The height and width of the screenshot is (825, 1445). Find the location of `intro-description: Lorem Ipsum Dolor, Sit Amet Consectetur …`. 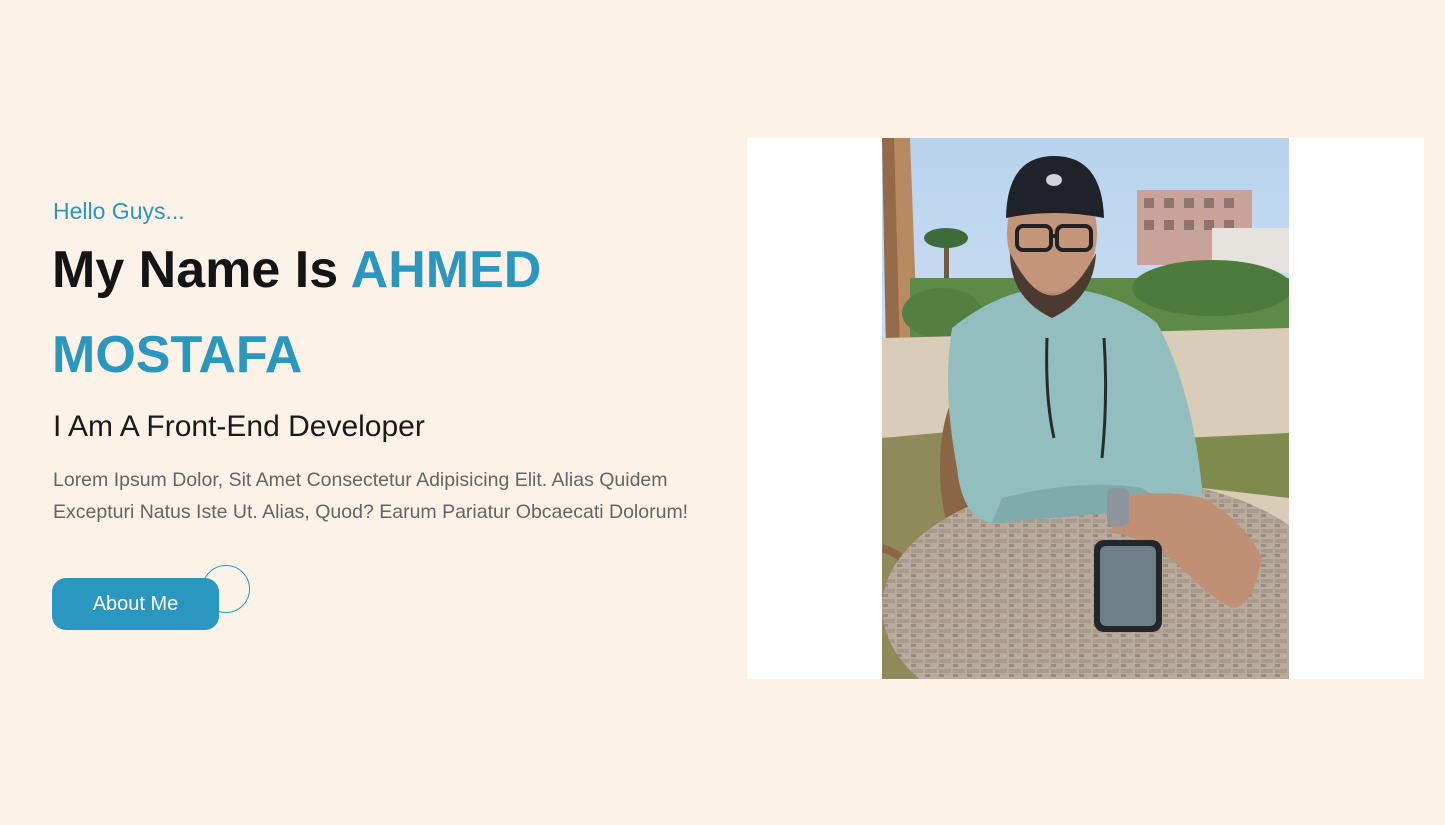

intro-description: Lorem Ipsum Dolor, Sit Amet Consectetur … is located at coordinates (371, 496).